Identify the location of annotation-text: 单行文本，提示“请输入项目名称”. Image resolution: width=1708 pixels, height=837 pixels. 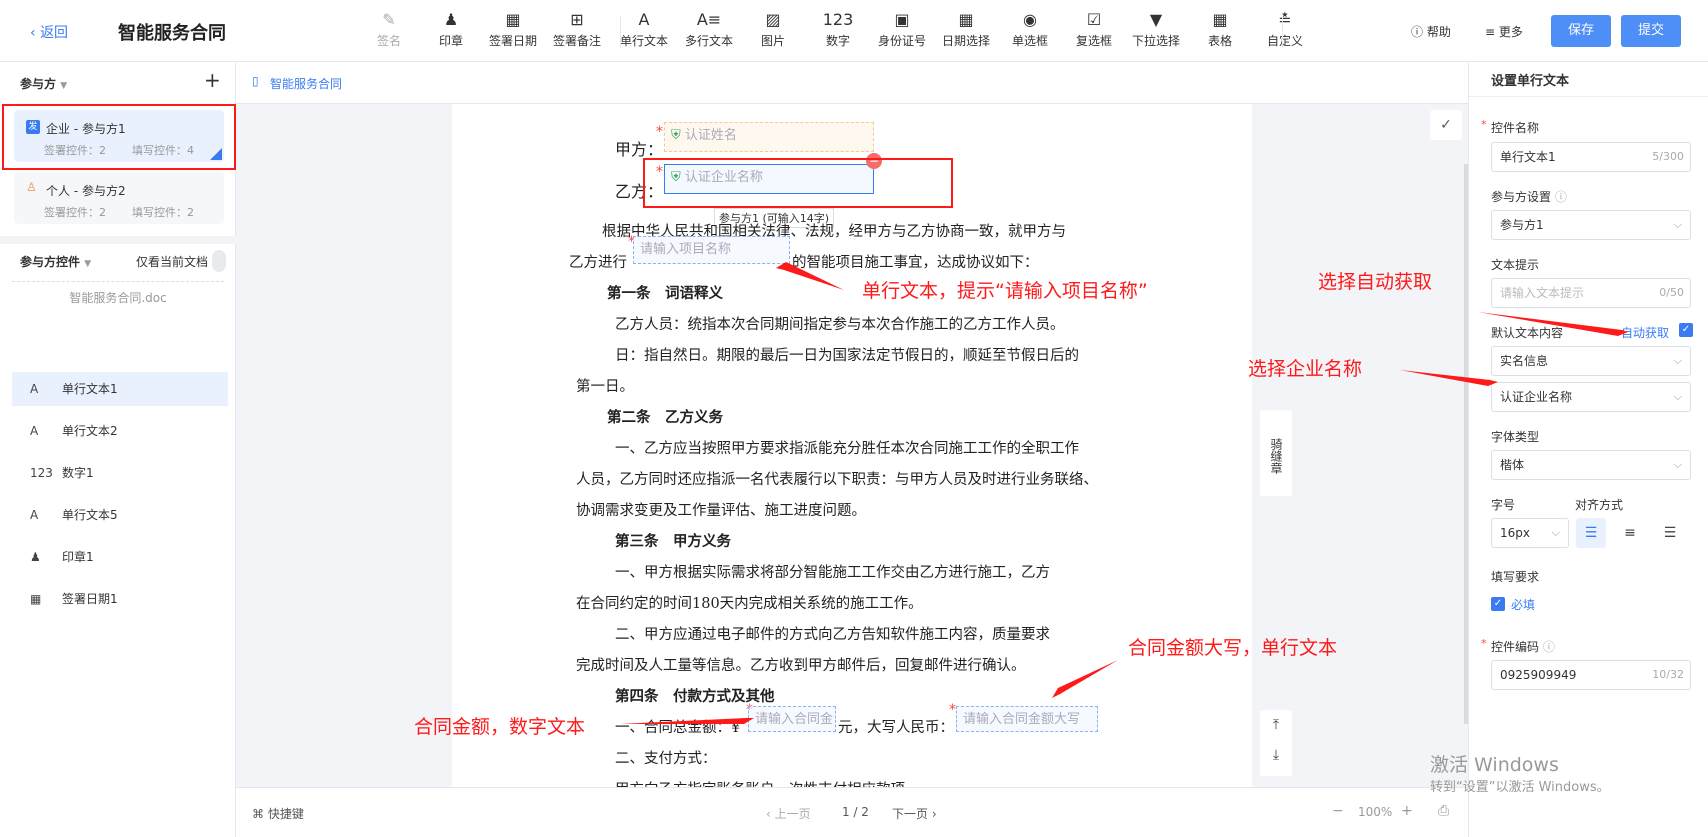
(1005, 291).